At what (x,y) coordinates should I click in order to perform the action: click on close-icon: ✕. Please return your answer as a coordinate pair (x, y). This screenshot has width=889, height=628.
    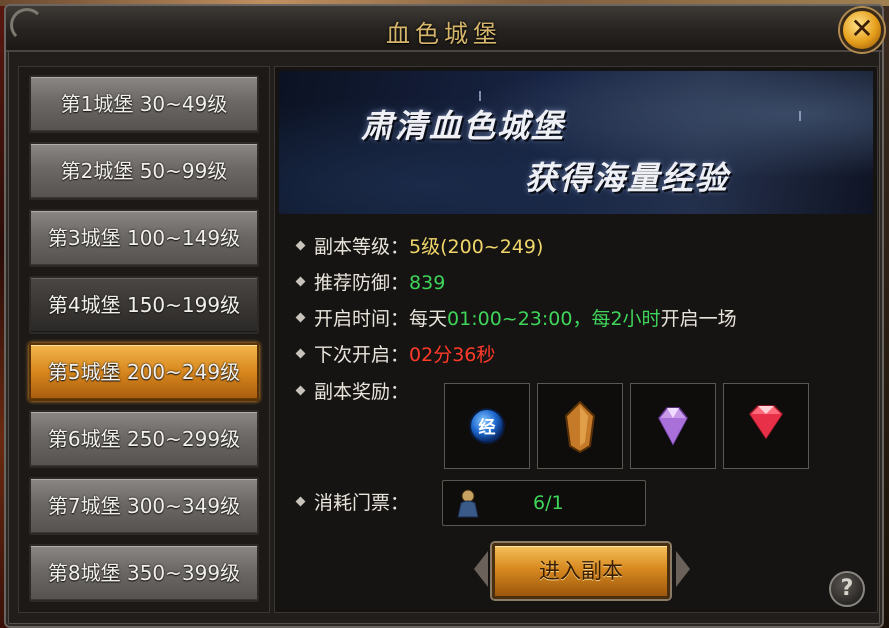
    Looking at the image, I should click on (862, 28).